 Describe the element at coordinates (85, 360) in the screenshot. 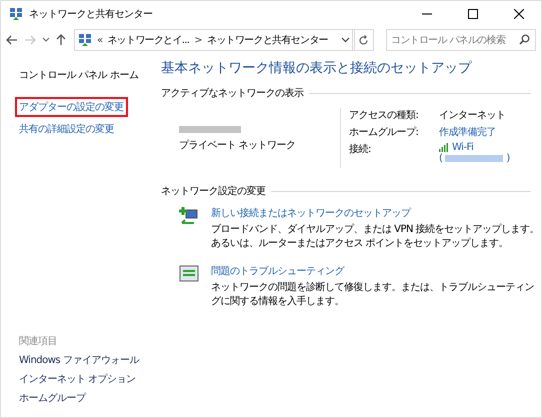

I see `related-link: Windows ファイアウォール` at that location.